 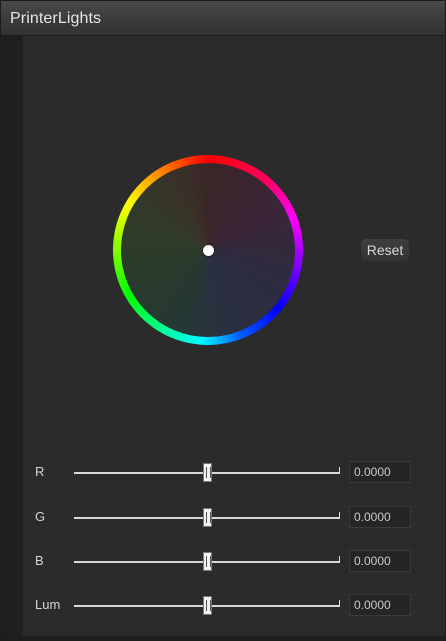 What do you see at coordinates (207, 517) in the screenshot?
I see `slider-thumb-g` at bounding box center [207, 517].